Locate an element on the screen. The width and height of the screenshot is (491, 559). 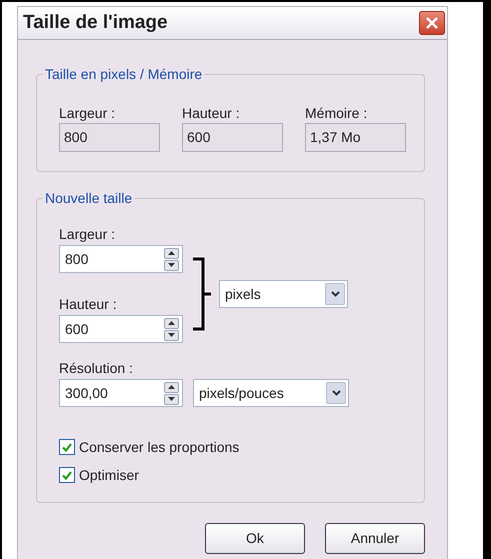
checkbox-option: Conserver les proportions is located at coordinates (149, 447).